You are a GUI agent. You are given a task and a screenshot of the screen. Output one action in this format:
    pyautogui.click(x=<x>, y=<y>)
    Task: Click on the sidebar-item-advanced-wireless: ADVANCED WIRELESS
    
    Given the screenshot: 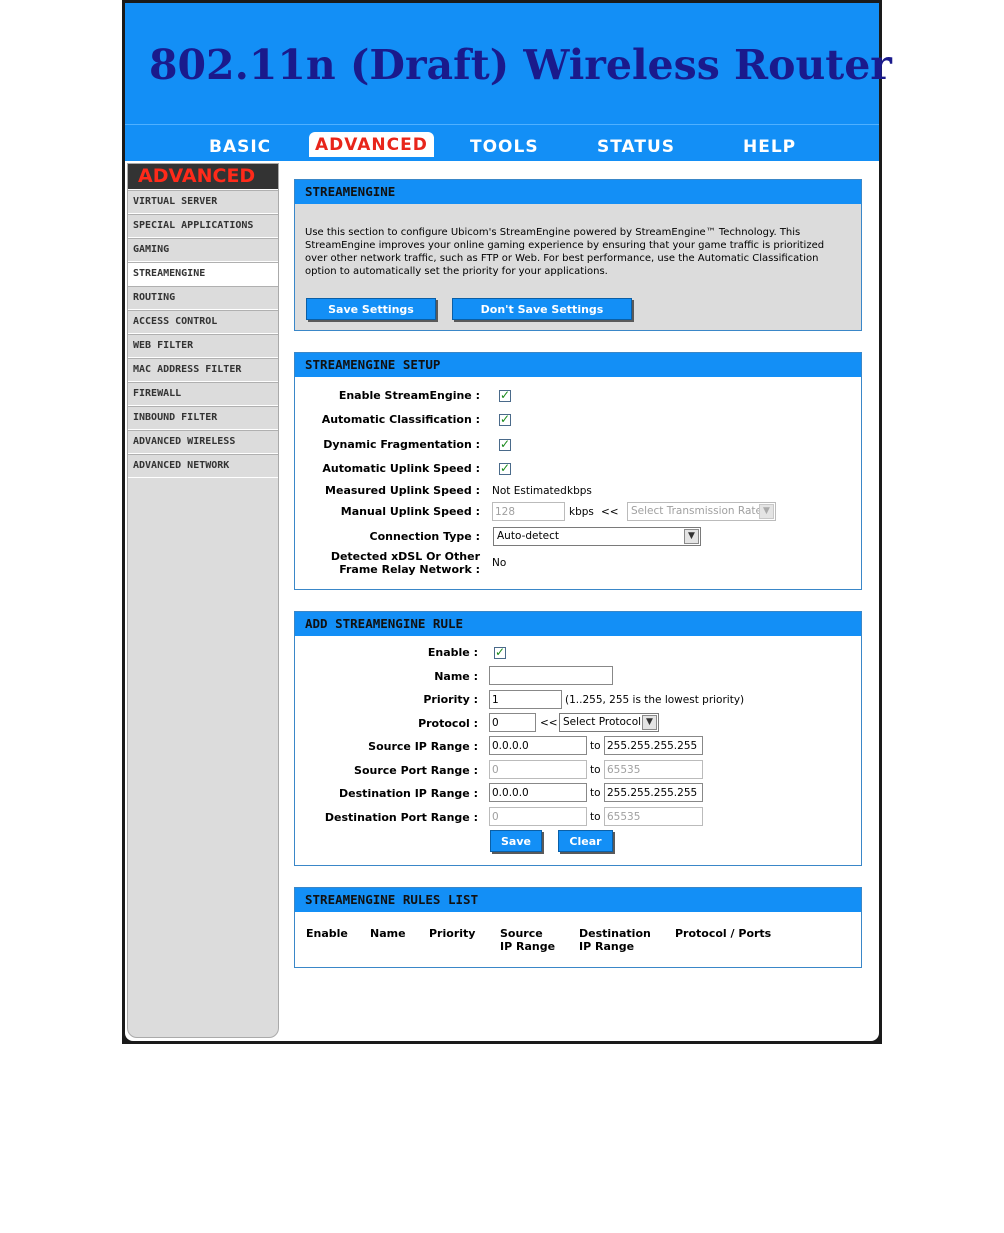 What is the action you would take?
    pyautogui.click(x=203, y=442)
    